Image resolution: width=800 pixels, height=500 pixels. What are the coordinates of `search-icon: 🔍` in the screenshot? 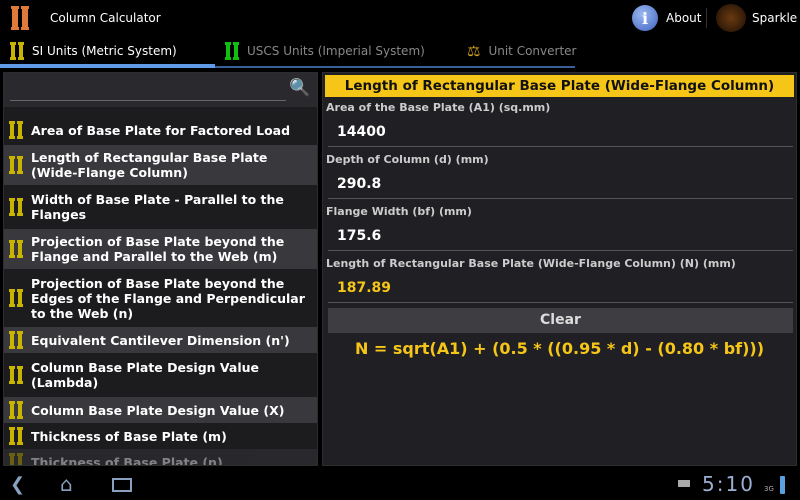 It's located at (299, 88).